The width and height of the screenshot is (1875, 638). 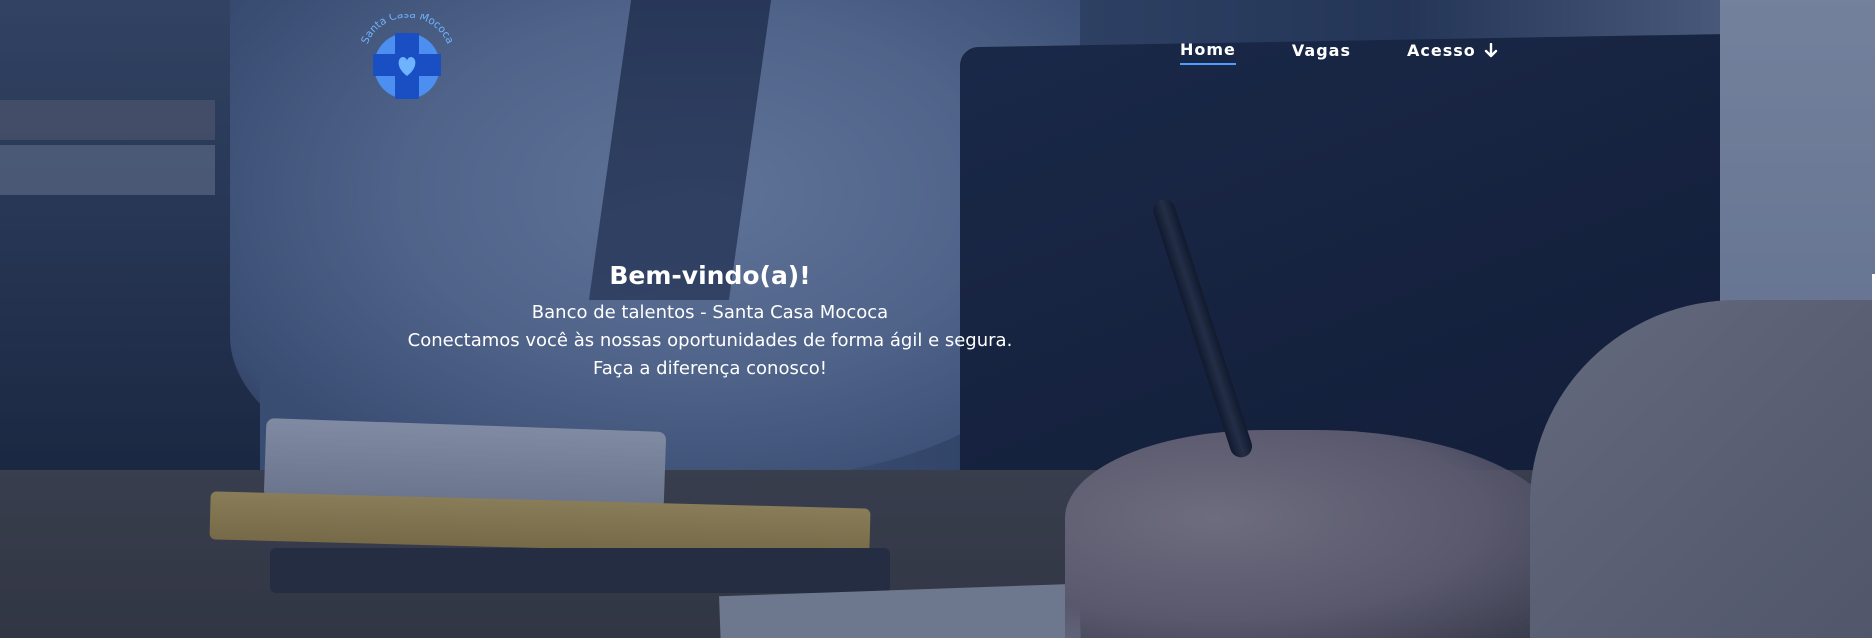 I want to click on nav-item-vagas: Vagas, so click(x=1321, y=52).